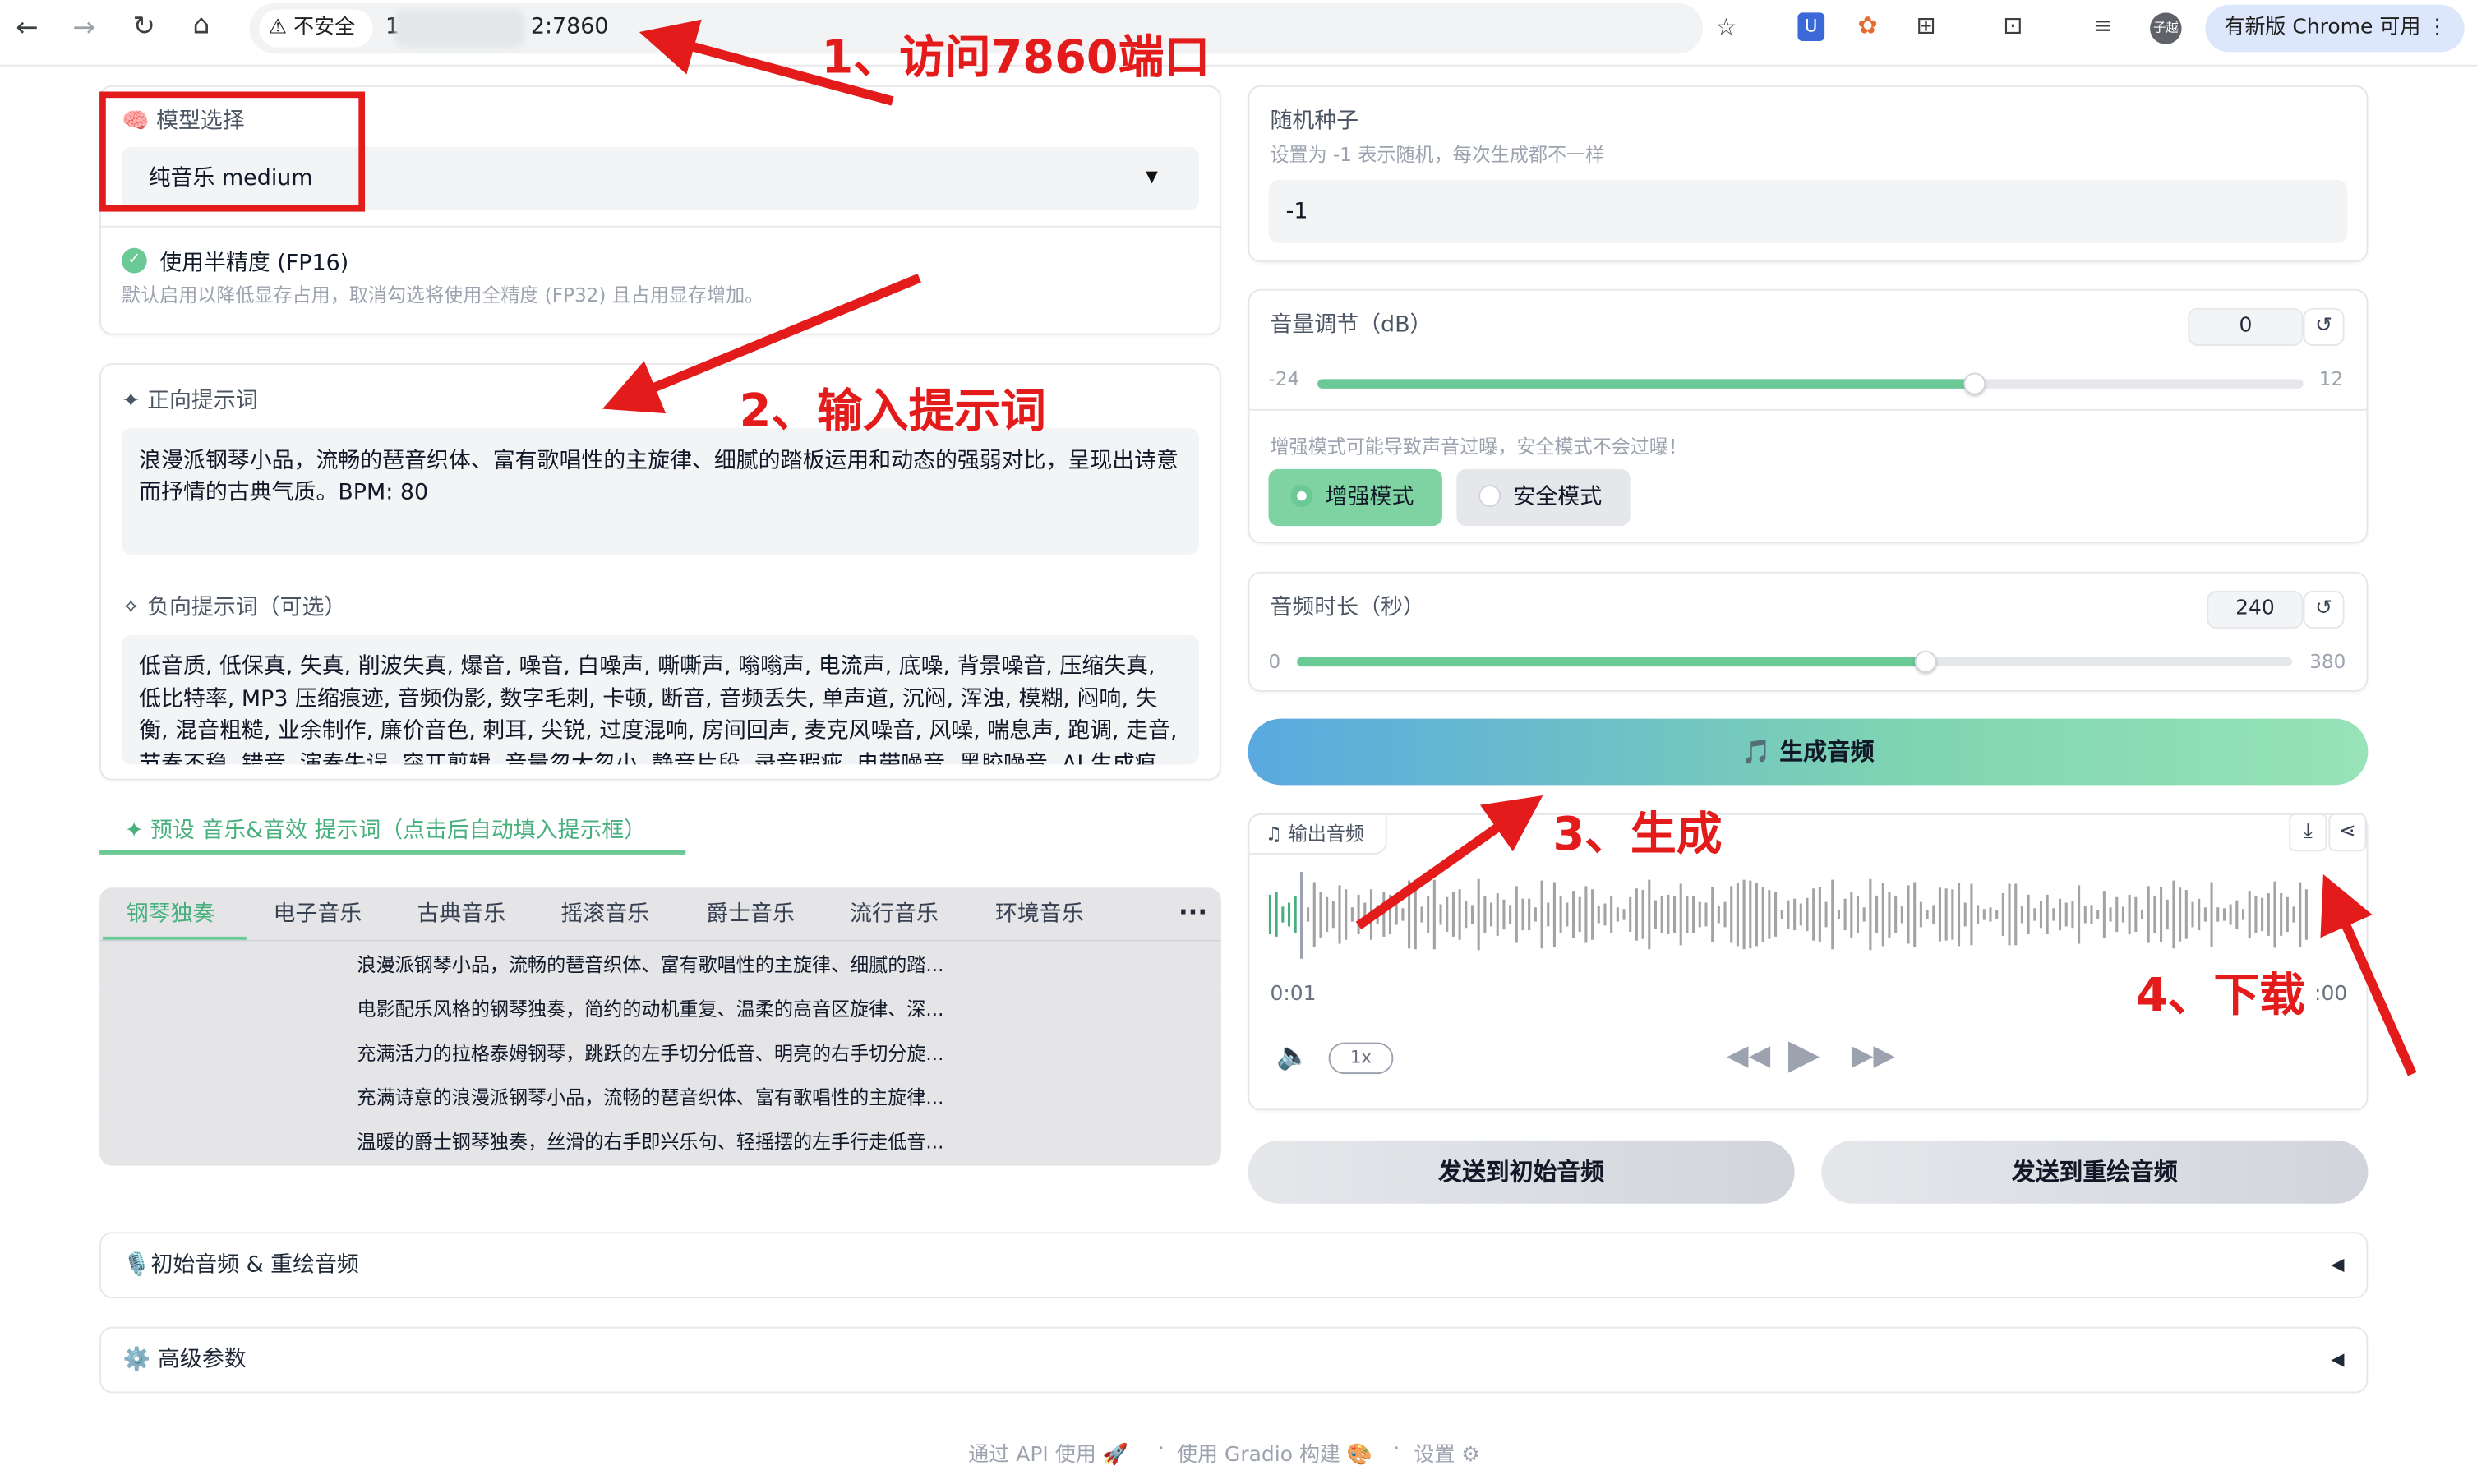 This screenshot has width=2477, height=1484. Describe the element at coordinates (1449, 862) in the screenshot. I see `arrow-step3` at that location.